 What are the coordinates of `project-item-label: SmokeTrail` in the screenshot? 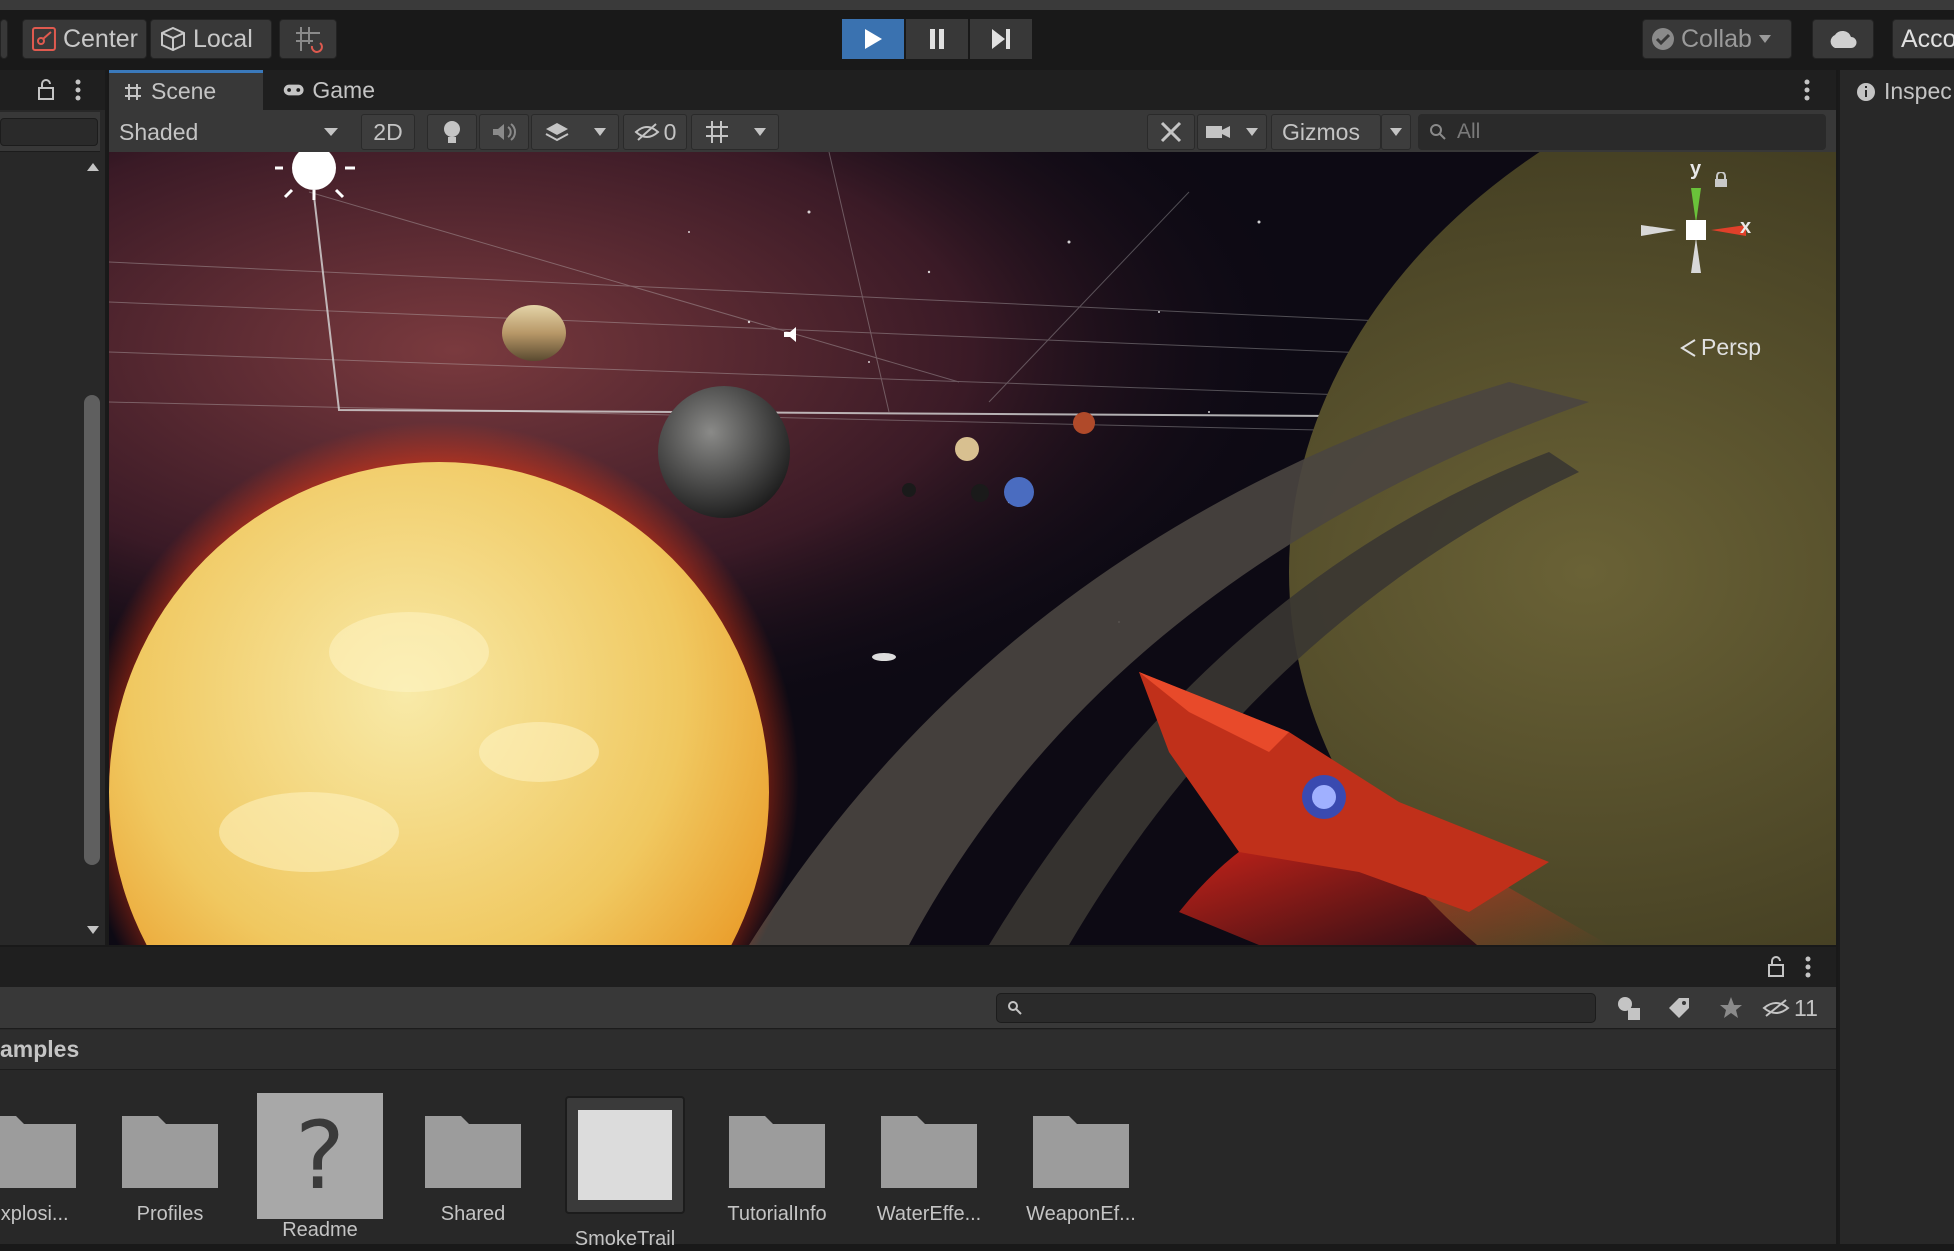 It's located at (625, 1239).